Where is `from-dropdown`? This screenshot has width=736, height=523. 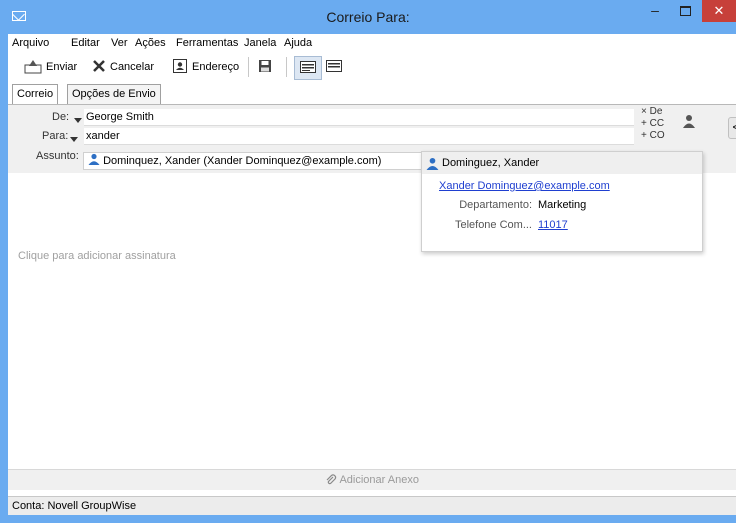 from-dropdown is located at coordinates (77, 120).